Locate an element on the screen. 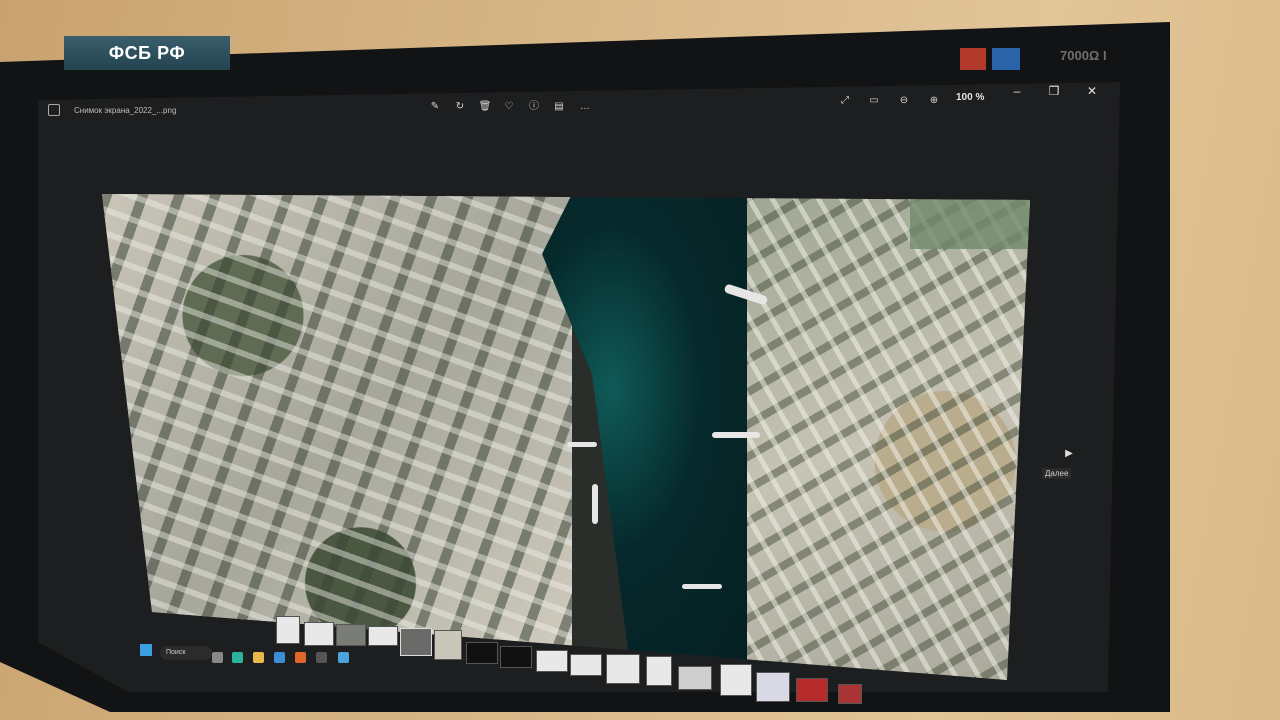 The image size is (1280, 720). fit-icon: ▭ is located at coordinates (874, 101).